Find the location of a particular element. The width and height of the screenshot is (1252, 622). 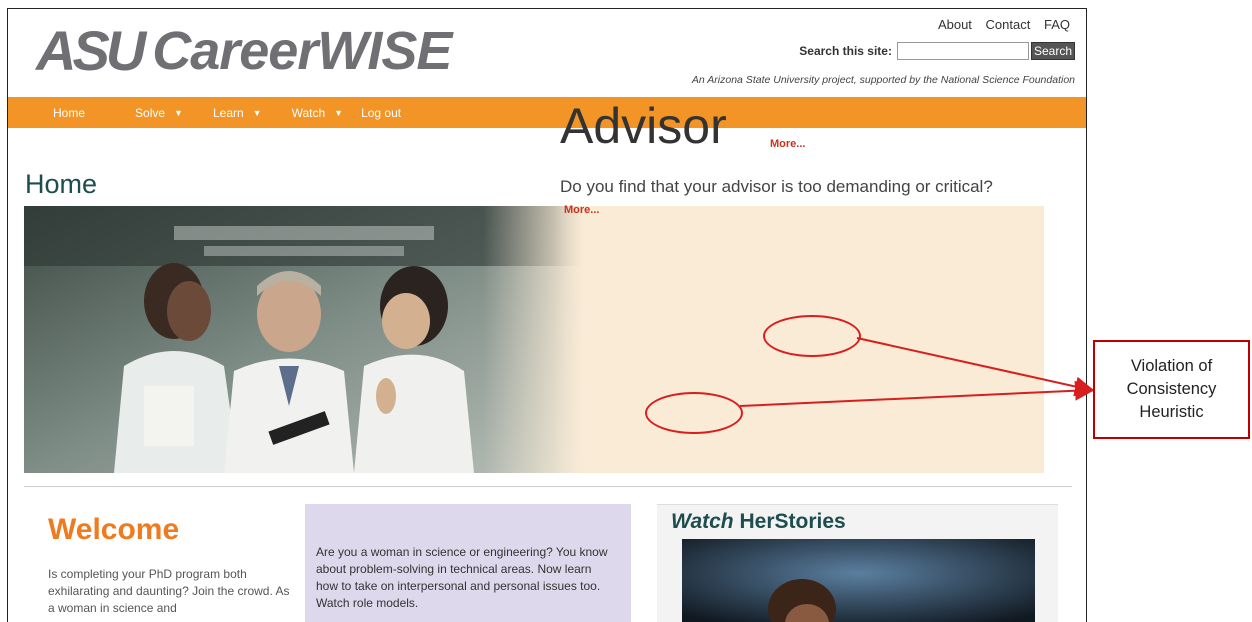

main-nav: Home Solve ▼ Learn ▼ Watch ▼ Log out is located at coordinates (547, 112).